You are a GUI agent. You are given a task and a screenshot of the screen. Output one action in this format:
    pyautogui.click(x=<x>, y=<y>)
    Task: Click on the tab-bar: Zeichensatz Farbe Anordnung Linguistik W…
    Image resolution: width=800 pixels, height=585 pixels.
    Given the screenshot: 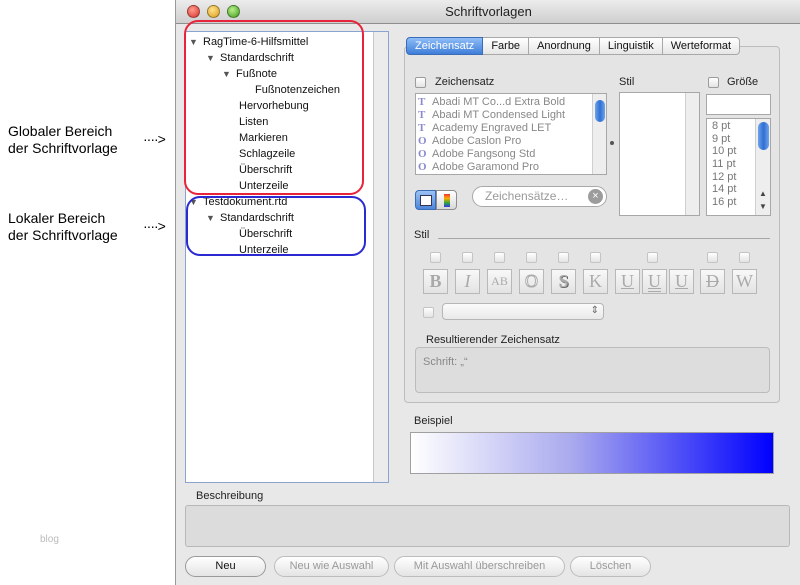 What is the action you would take?
    pyautogui.click(x=573, y=46)
    